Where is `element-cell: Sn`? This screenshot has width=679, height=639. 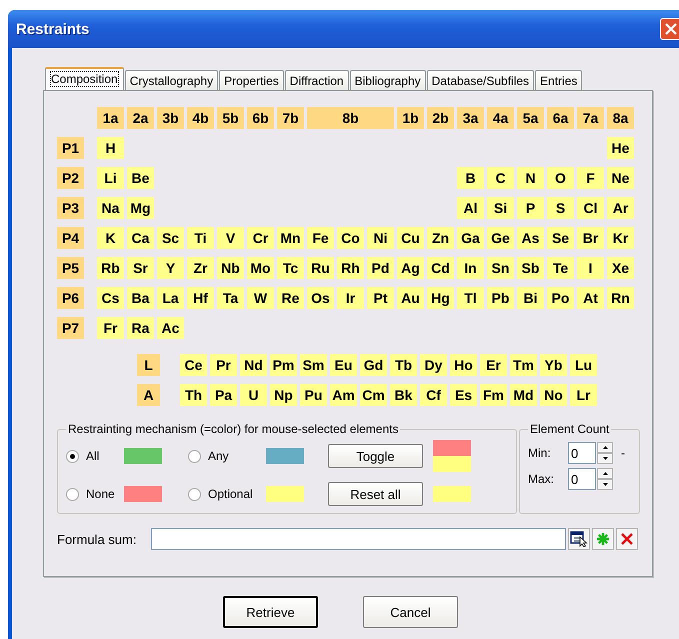
element-cell: Sn is located at coordinates (500, 268).